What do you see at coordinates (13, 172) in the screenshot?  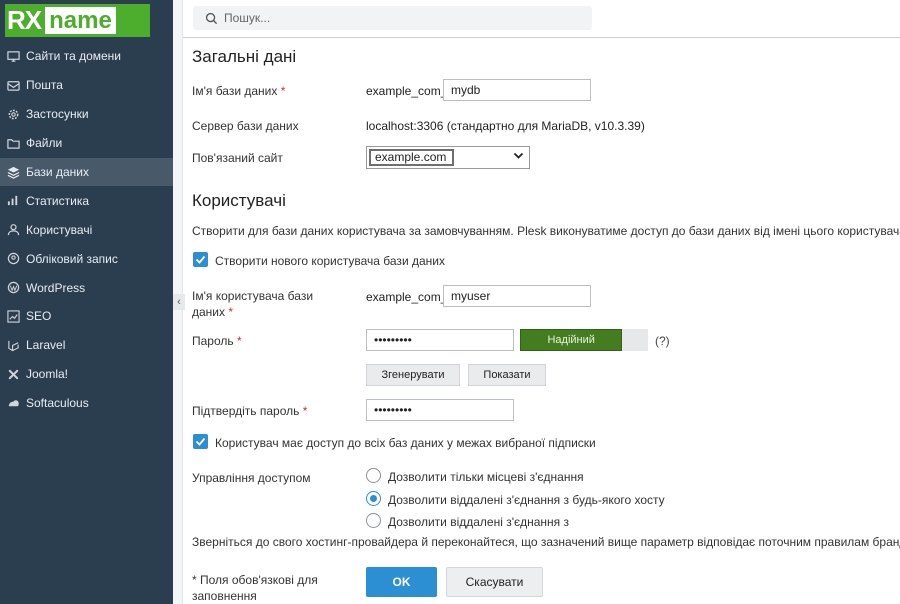 I see `database-icon` at bounding box center [13, 172].